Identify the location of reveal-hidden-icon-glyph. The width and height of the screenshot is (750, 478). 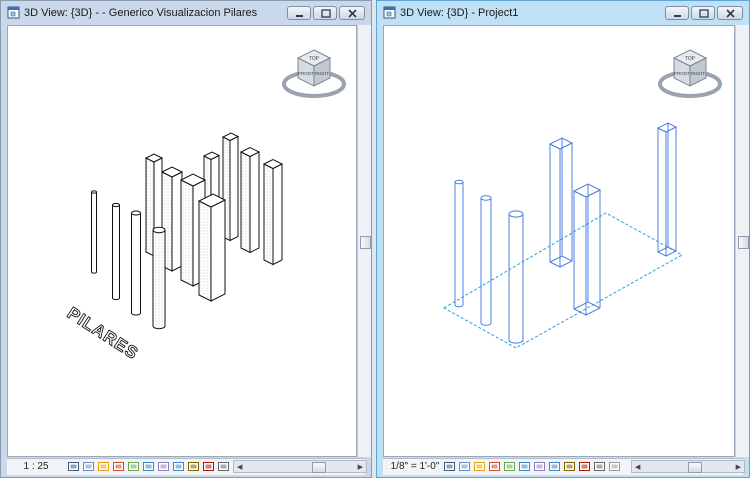
(178, 466).